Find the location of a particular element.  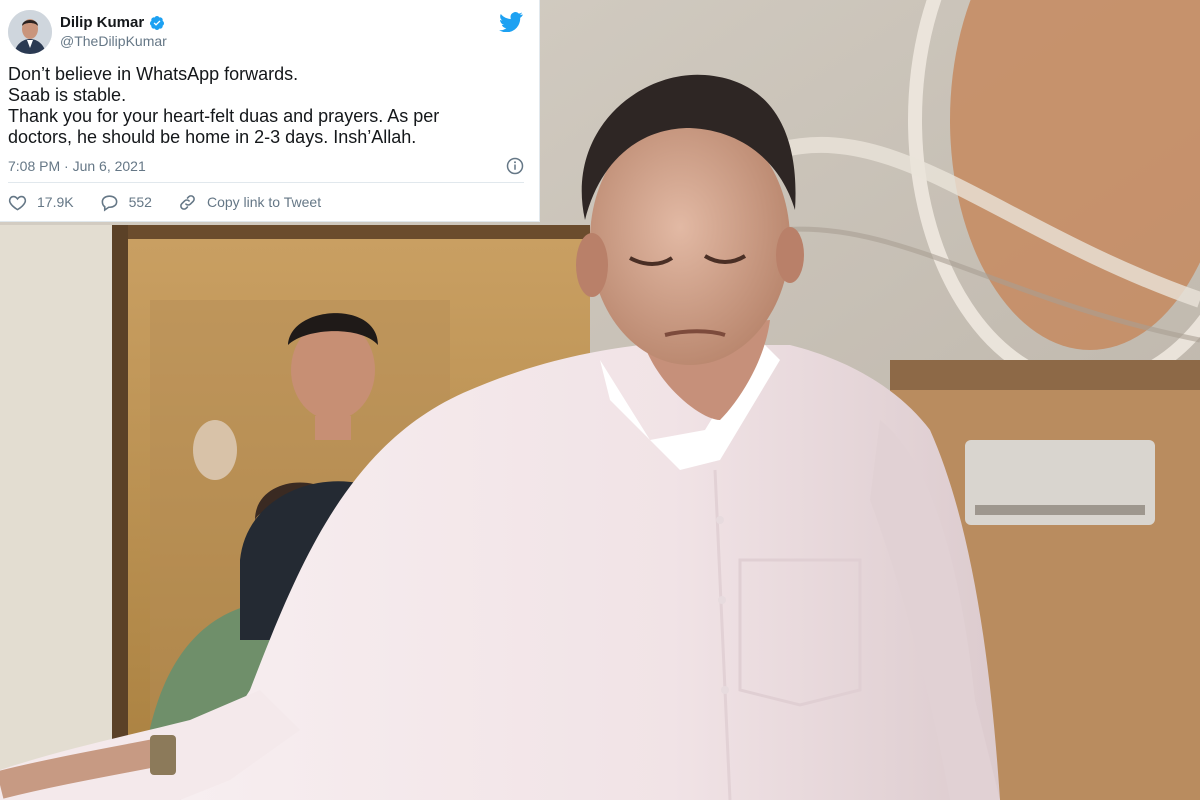

reply-bubble-icon is located at coordinates (109, 203).